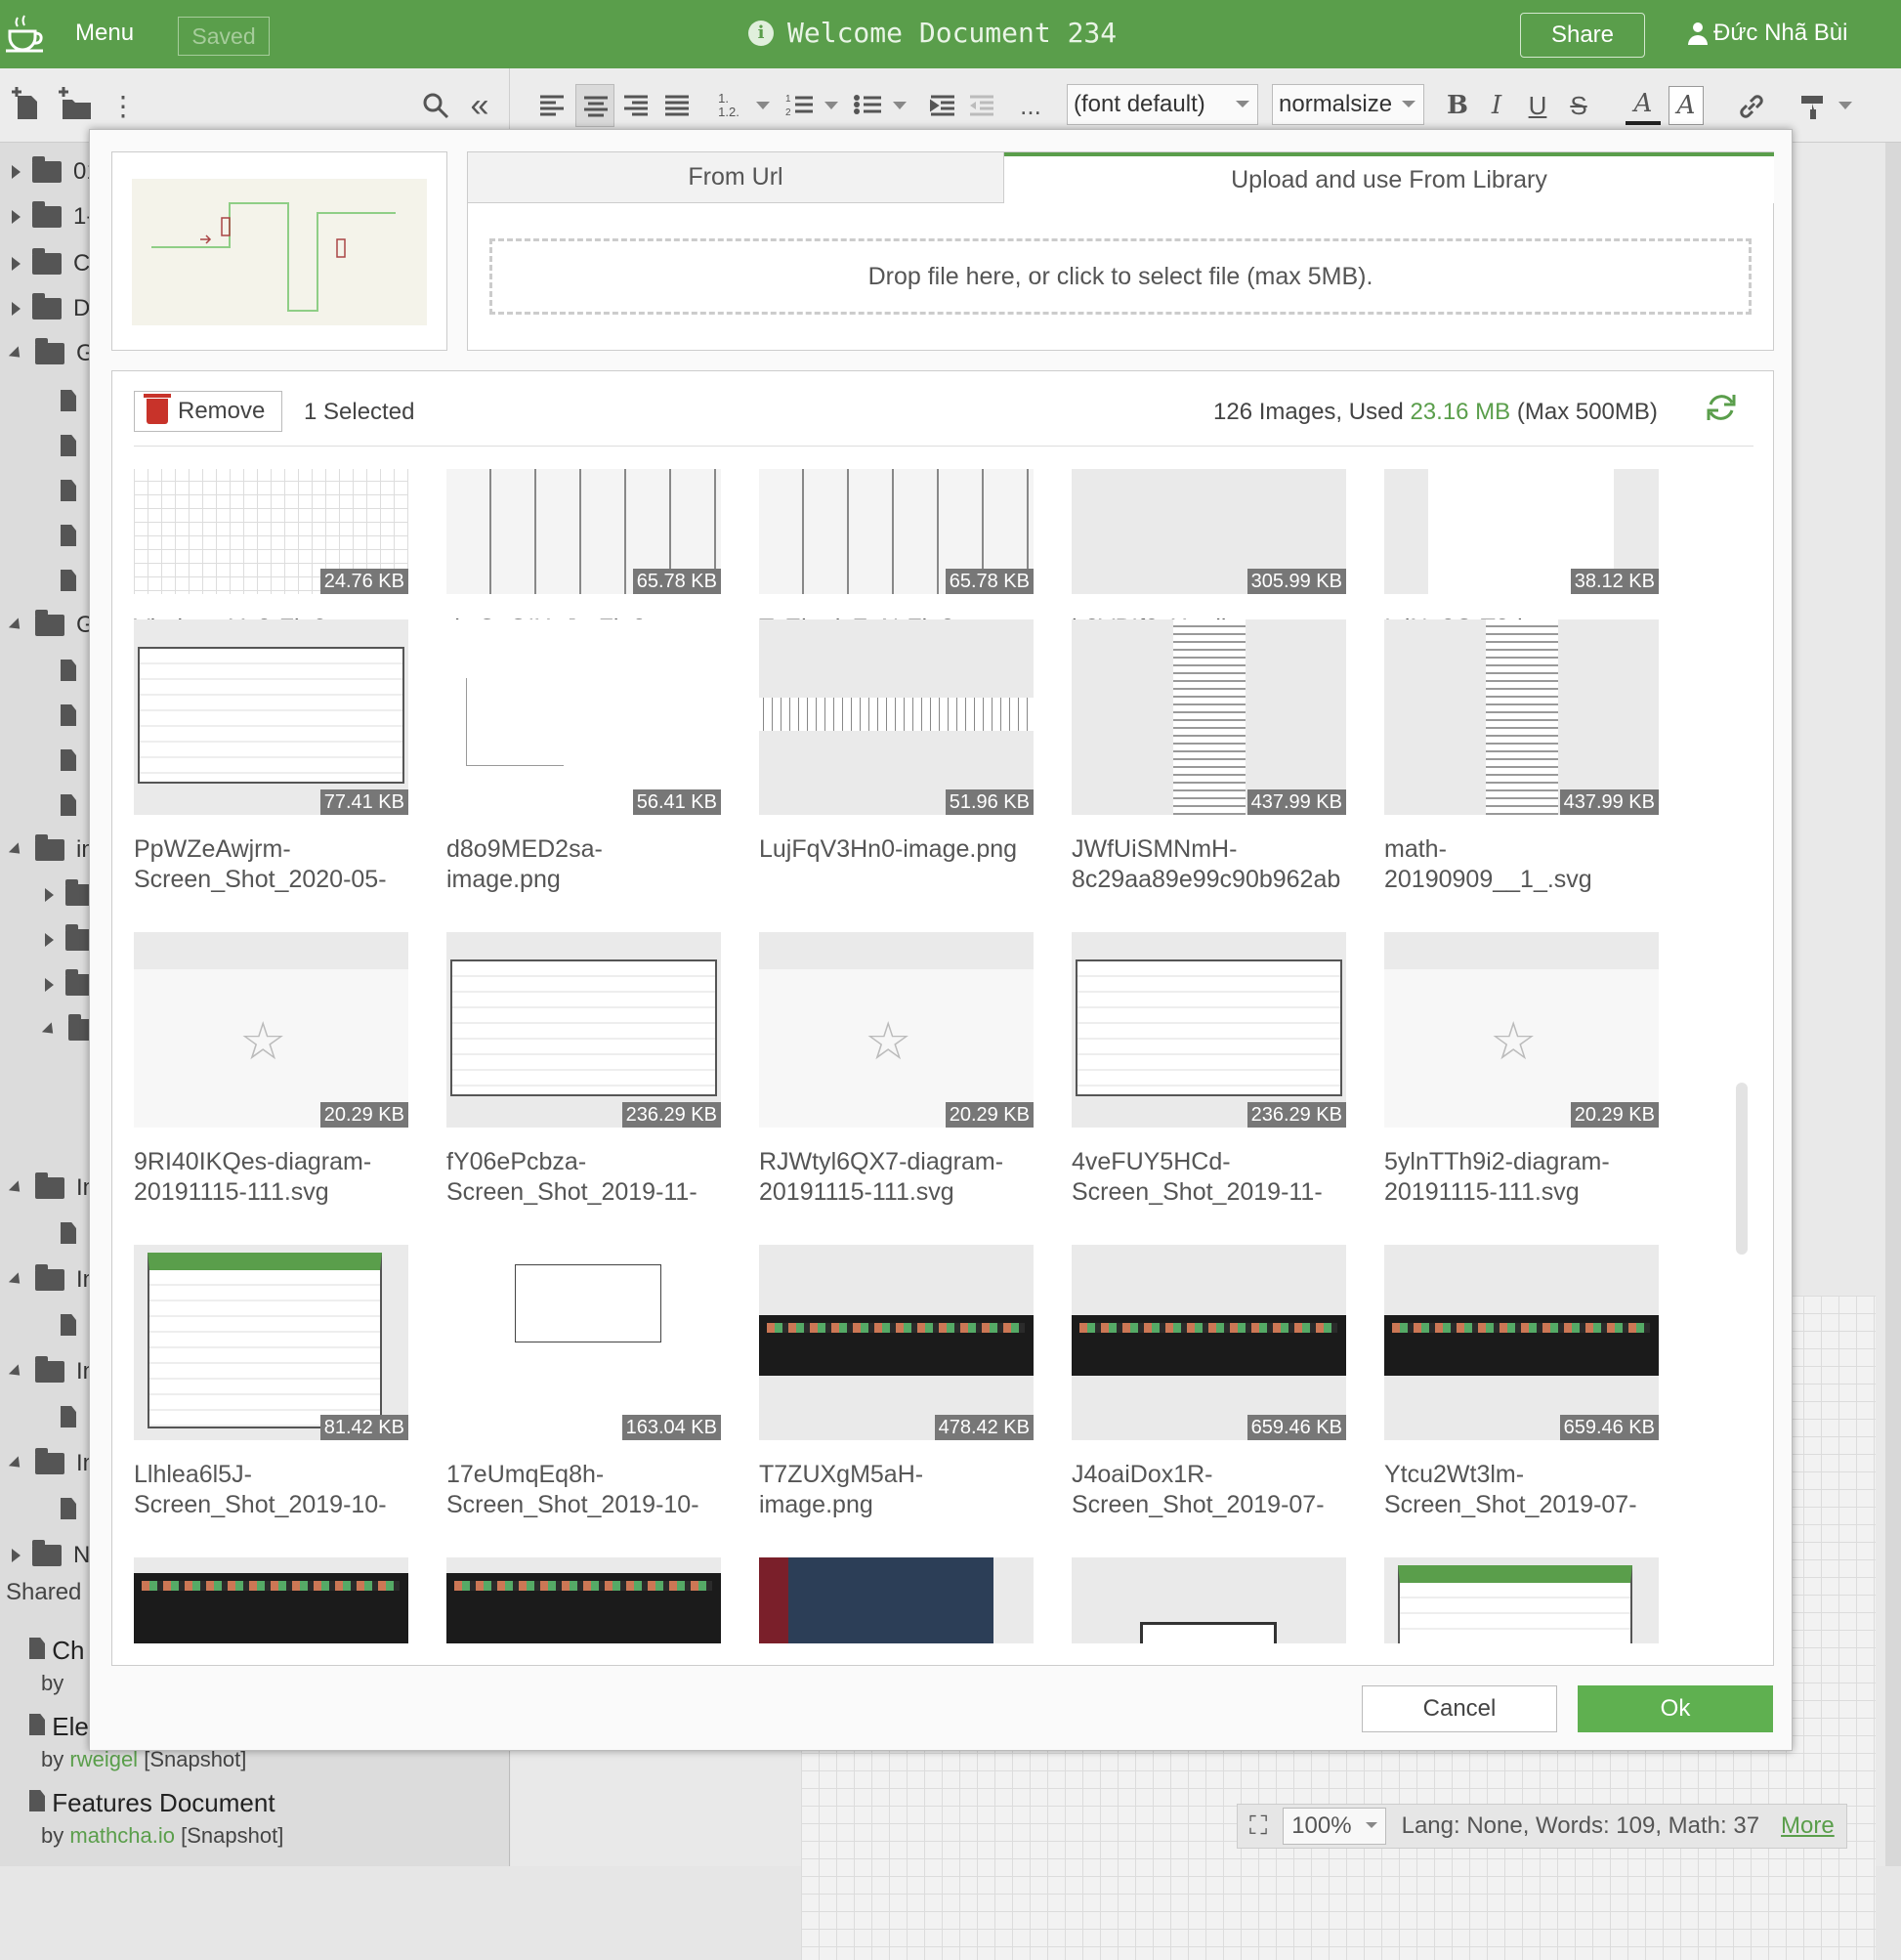  I want to click on image-card: 56.41 KB d8o9MED2sa- image.png, so click(592, 770).